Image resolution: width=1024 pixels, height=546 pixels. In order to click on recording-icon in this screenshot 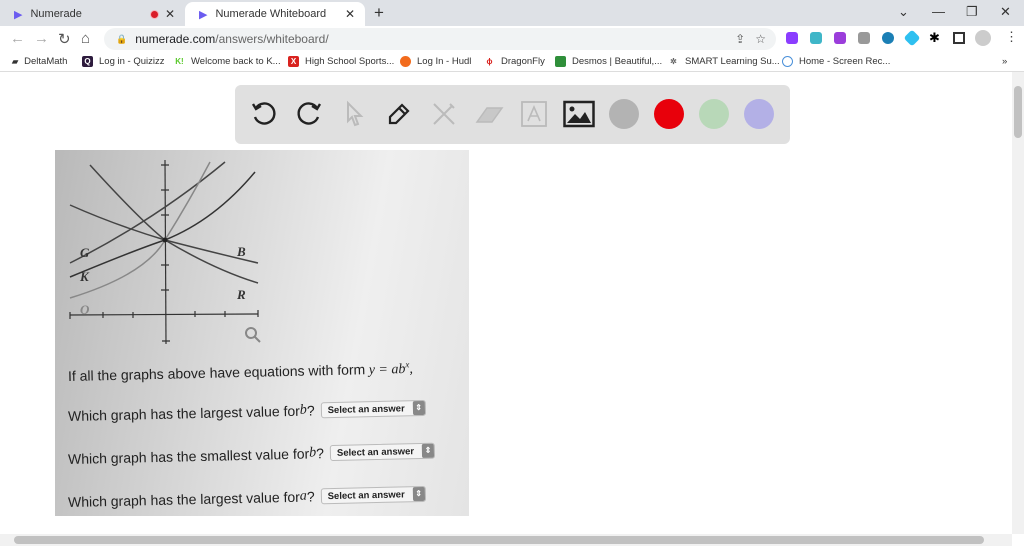, I will do `click(154, 14)`.